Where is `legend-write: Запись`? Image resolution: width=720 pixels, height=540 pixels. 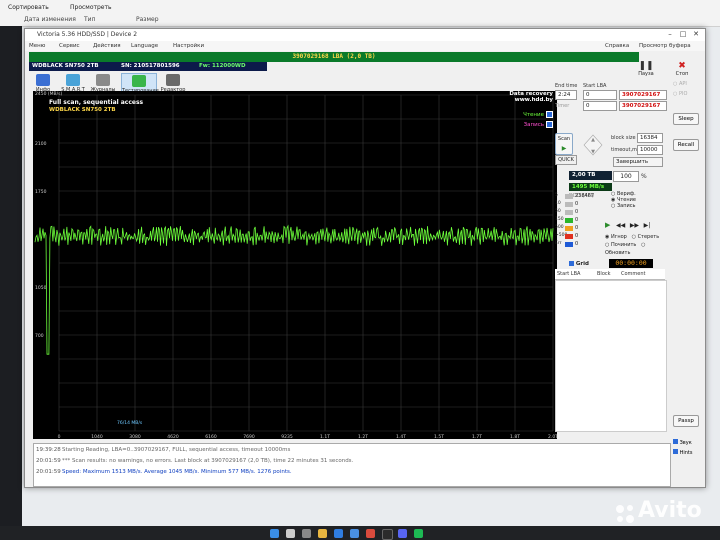
legend-write: Запись is located at coordinates (538, 124).